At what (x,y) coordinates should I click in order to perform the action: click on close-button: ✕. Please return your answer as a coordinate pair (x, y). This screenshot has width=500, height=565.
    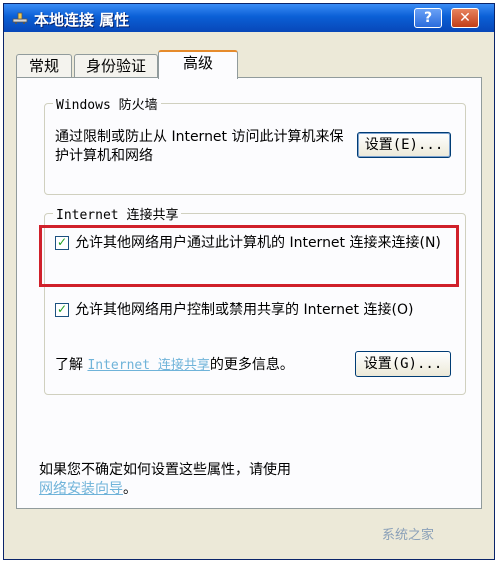
    Looking at the image, I should click on (465, 18).